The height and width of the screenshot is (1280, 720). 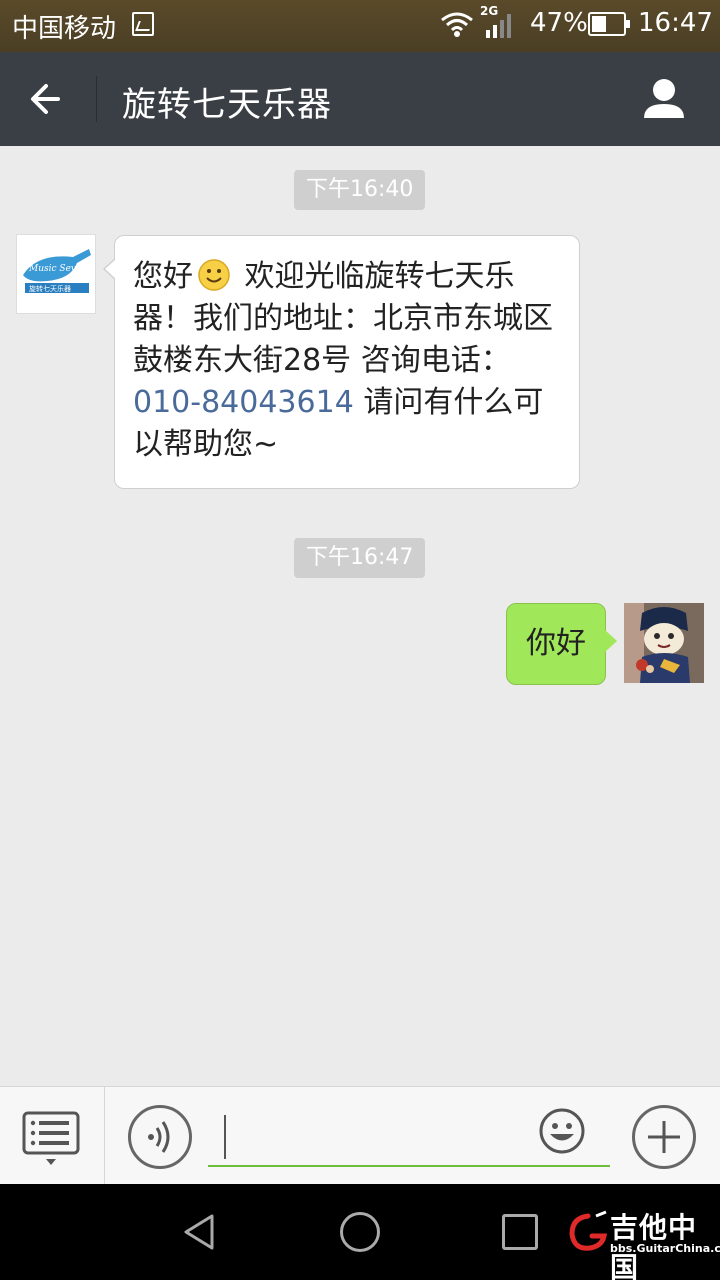 I want to click on battery-percent: 47%, so click(x=559, y=23).